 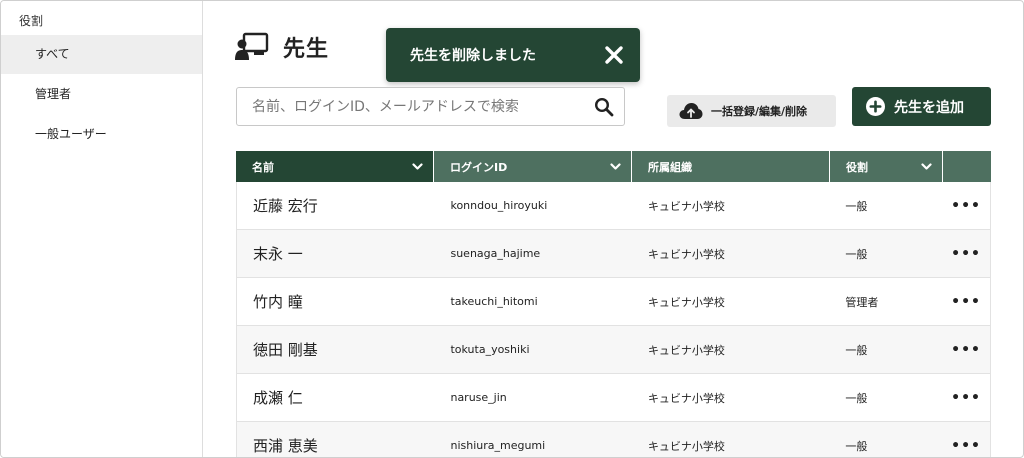 I want to click on column-header-actions, so click(x=967, y=166).